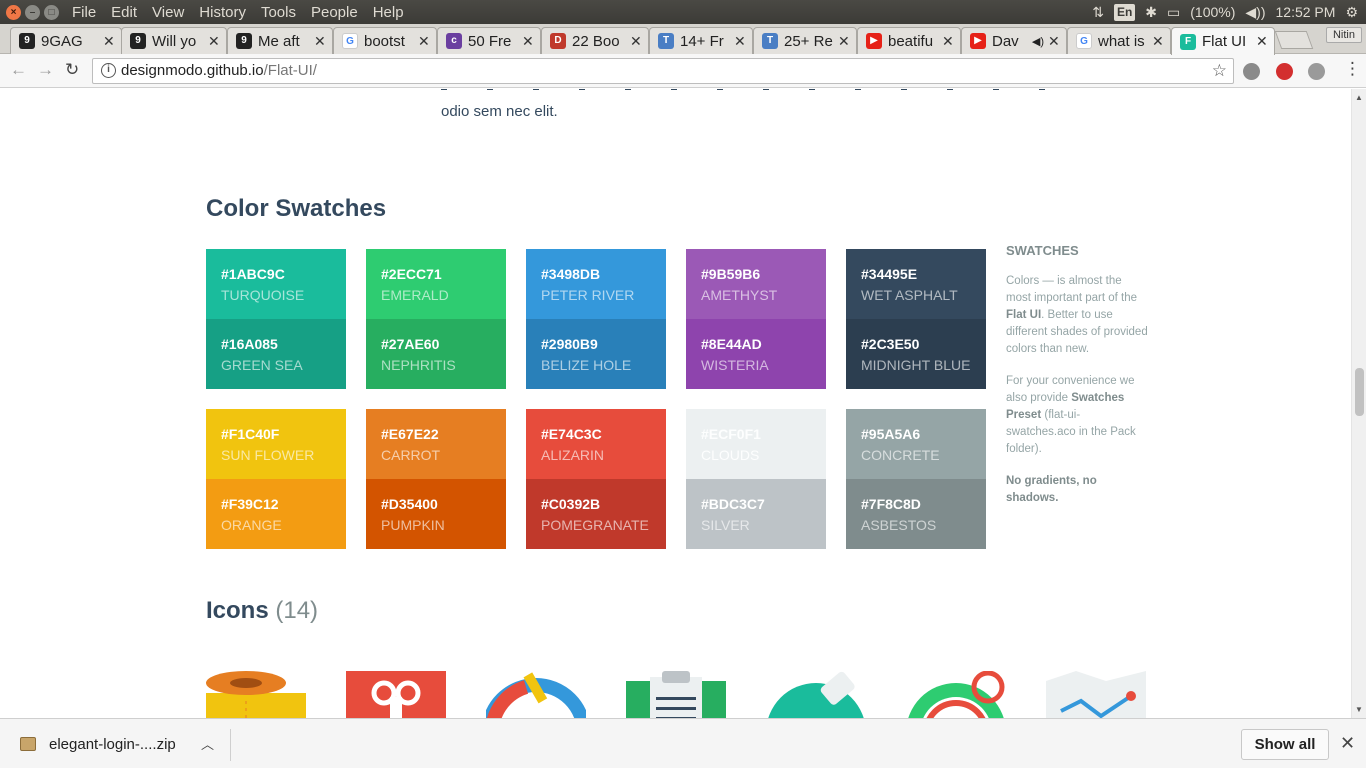 The height and width of the screenshot is (768, 1366). What do you see at coordinates (1359, 392) in the screenshot?
I see `scrollbar-thumb` at bounding box center [1359, 392].